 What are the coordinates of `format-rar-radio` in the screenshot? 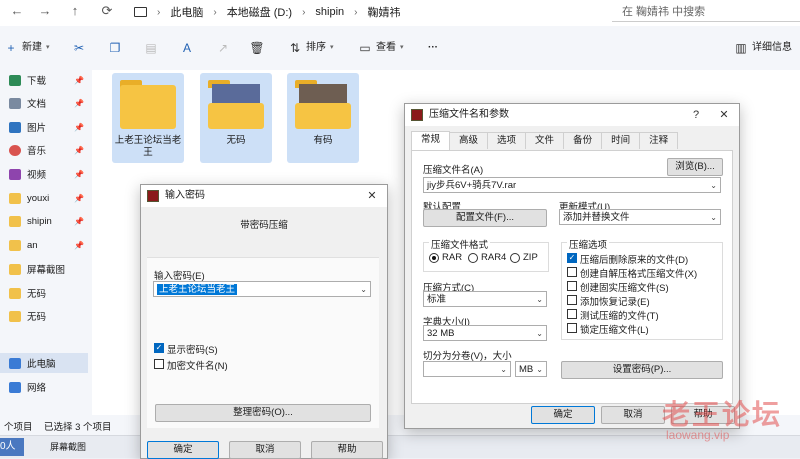 It's located at (434, 258).